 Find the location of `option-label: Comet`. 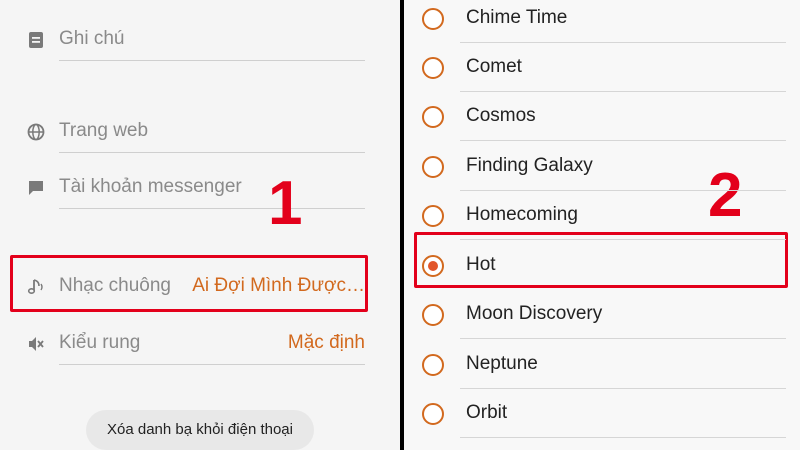

option-label: Comet is located at coordinates (494, 66).